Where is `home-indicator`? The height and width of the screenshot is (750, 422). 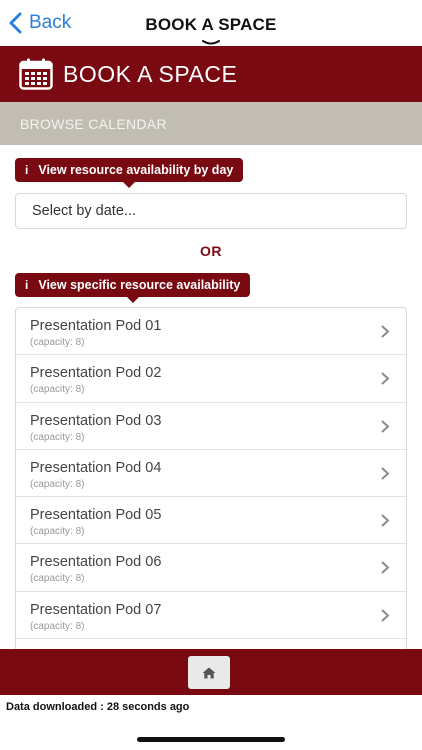
home-indicator is located at coordinates (211, 739).